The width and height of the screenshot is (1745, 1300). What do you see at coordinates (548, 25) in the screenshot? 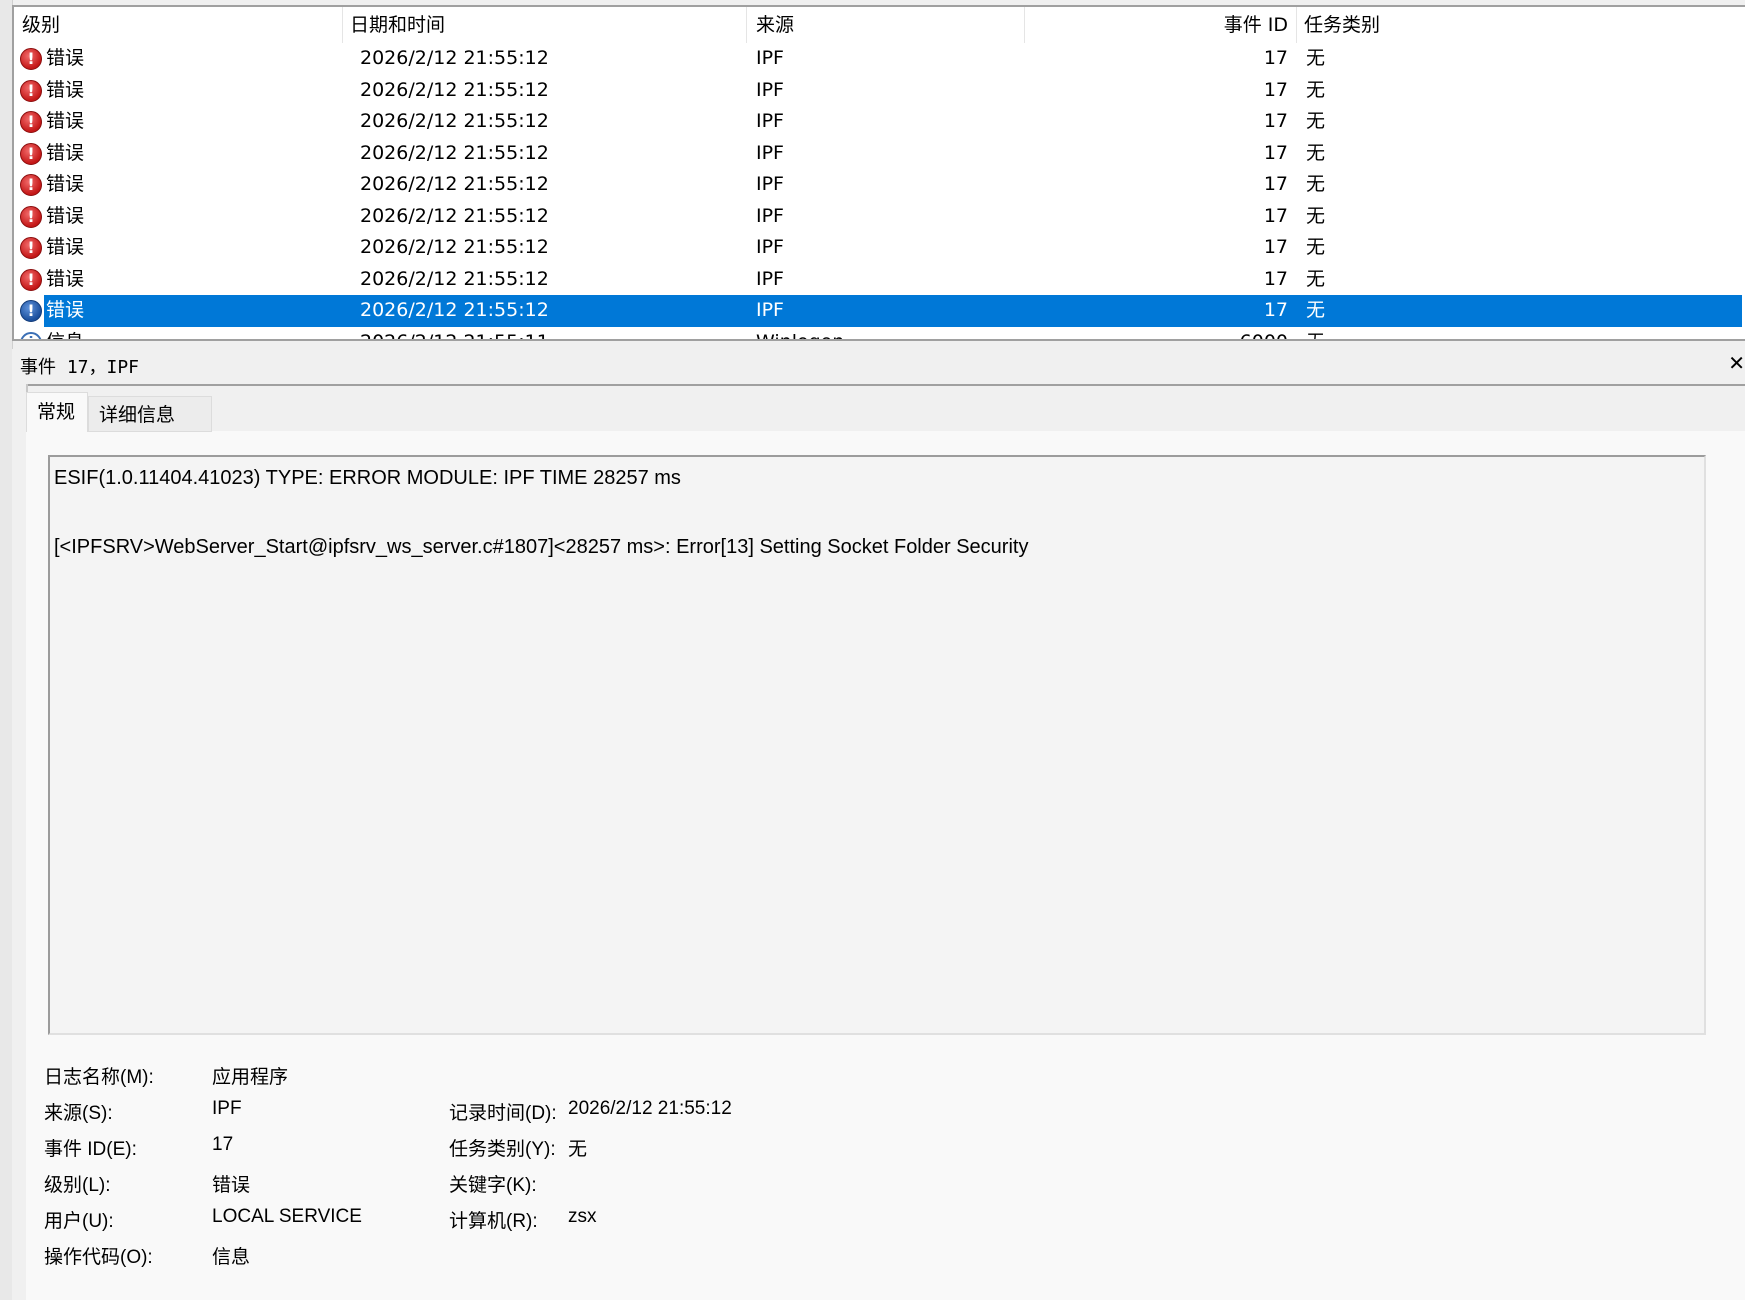
I see `column-header-datetime: 日期和时间` at bounding box center [548, 25].